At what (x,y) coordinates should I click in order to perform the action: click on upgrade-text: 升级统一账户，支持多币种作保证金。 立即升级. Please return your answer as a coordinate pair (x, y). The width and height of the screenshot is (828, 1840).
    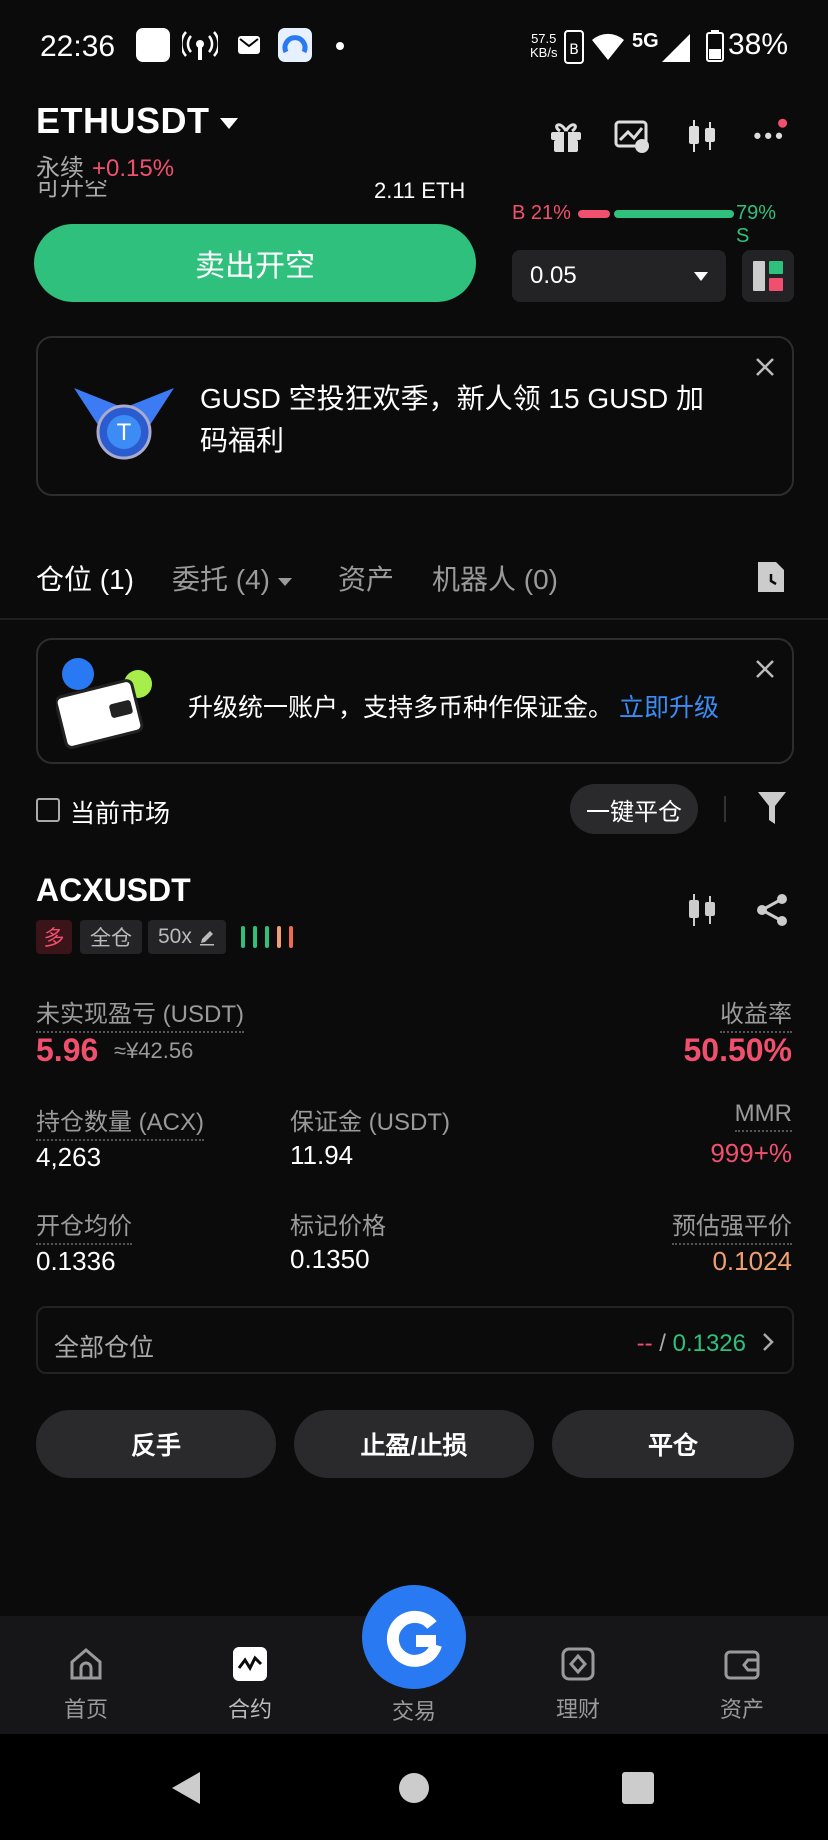
    Looking at the image, I should click on (453, 706).